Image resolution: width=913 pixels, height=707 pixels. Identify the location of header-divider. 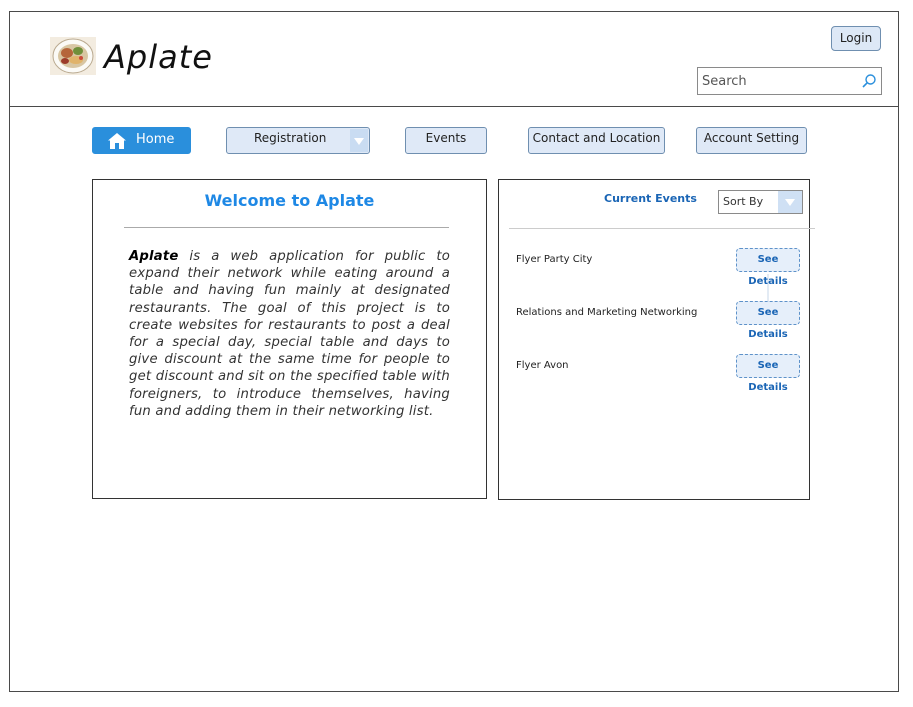
(454, 106).